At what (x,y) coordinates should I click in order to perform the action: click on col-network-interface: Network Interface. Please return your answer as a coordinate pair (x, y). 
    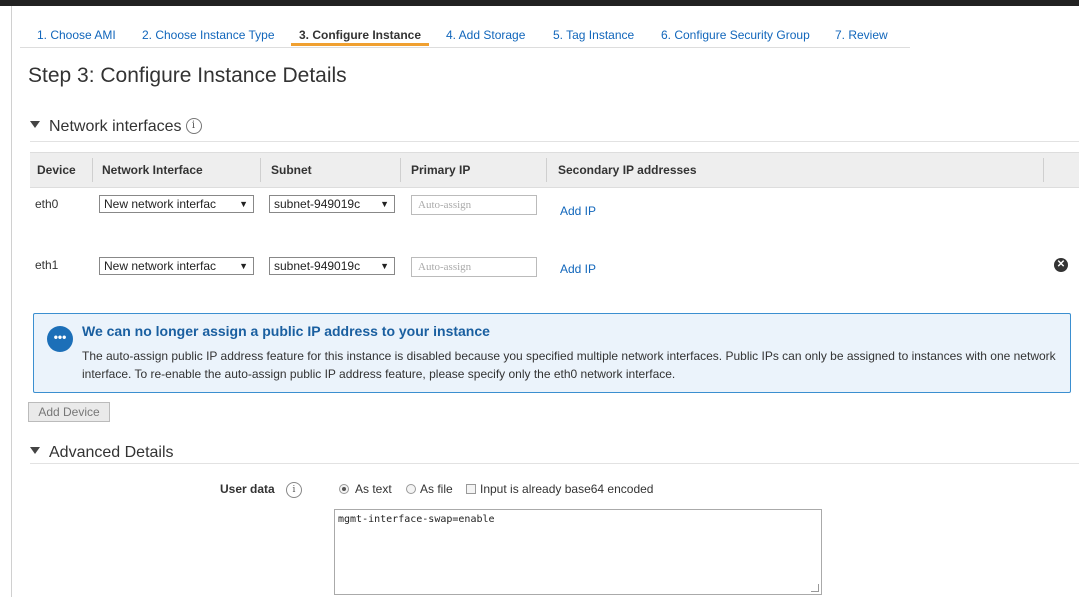
    Looking at the image, I should click on (152, 170).